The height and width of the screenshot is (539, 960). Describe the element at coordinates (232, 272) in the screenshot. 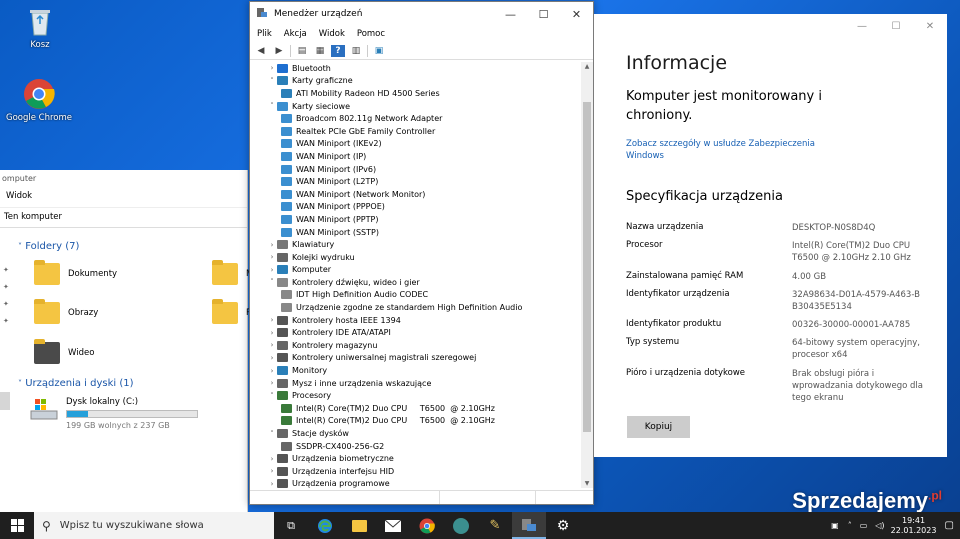

I see `folder-item-music: M` at that location.